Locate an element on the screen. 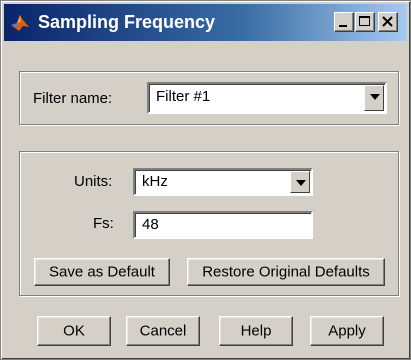  cancel-button: Cancel is located at coordinates (163, 331).